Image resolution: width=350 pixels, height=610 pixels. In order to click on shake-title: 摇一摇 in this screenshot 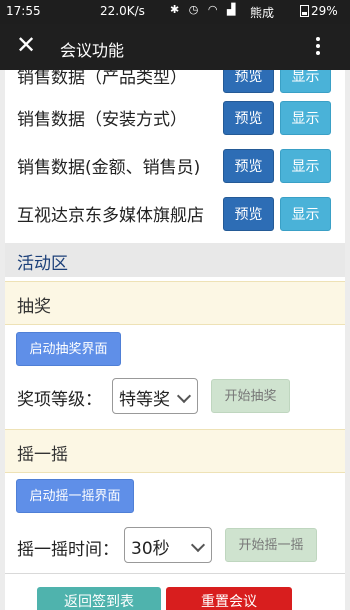, I will do `click(42, 455)`.